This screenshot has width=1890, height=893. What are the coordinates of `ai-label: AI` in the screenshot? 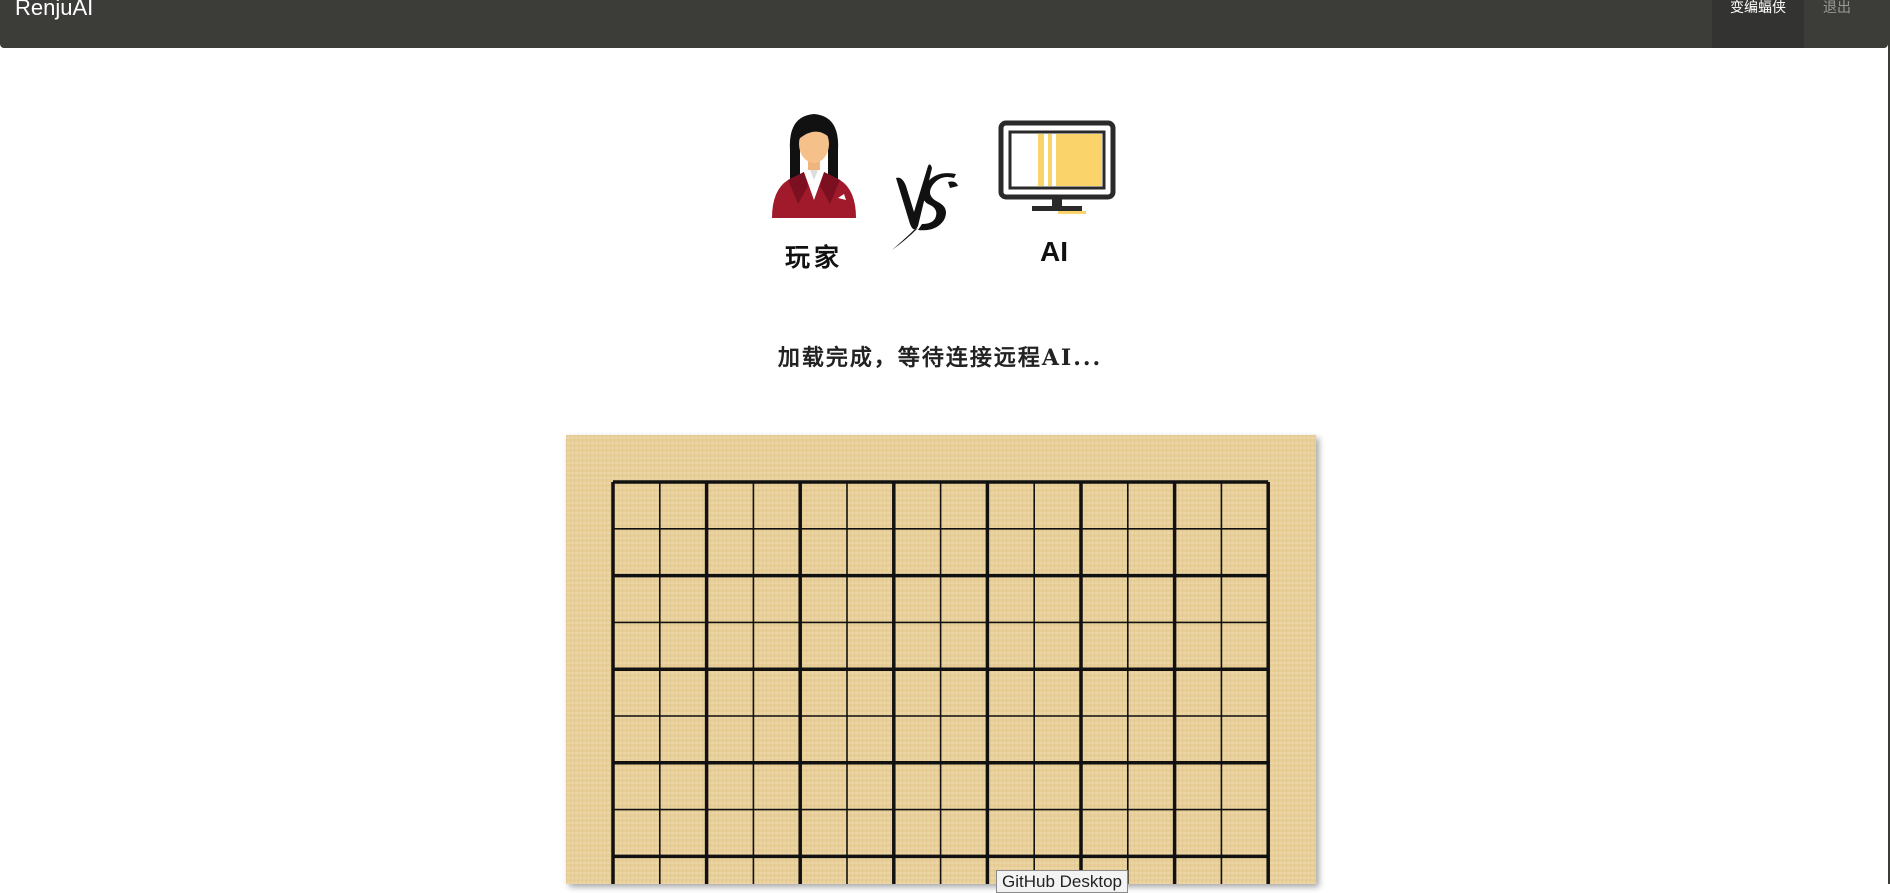 It's located at (1054, 251).